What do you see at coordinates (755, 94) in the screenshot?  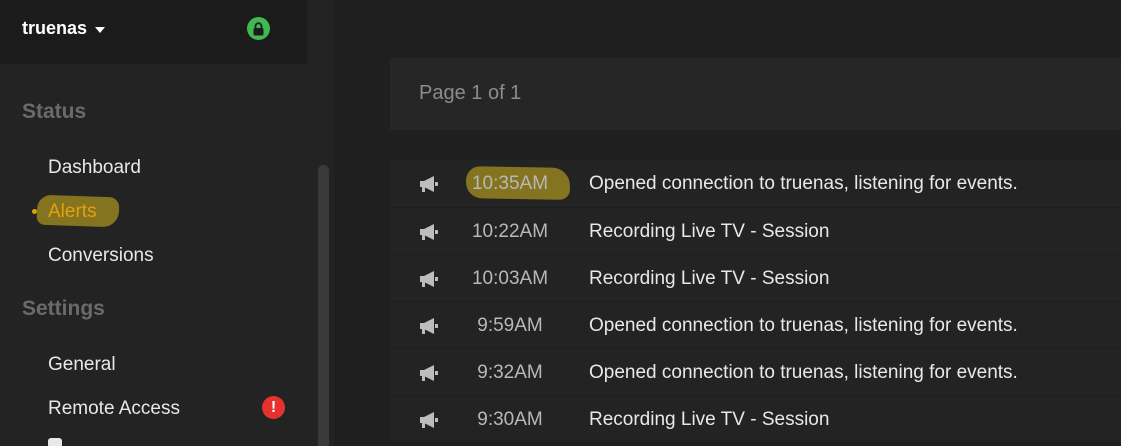 I see `pagination-bar: Page 1 of 1` at bounding box center [755, 94].